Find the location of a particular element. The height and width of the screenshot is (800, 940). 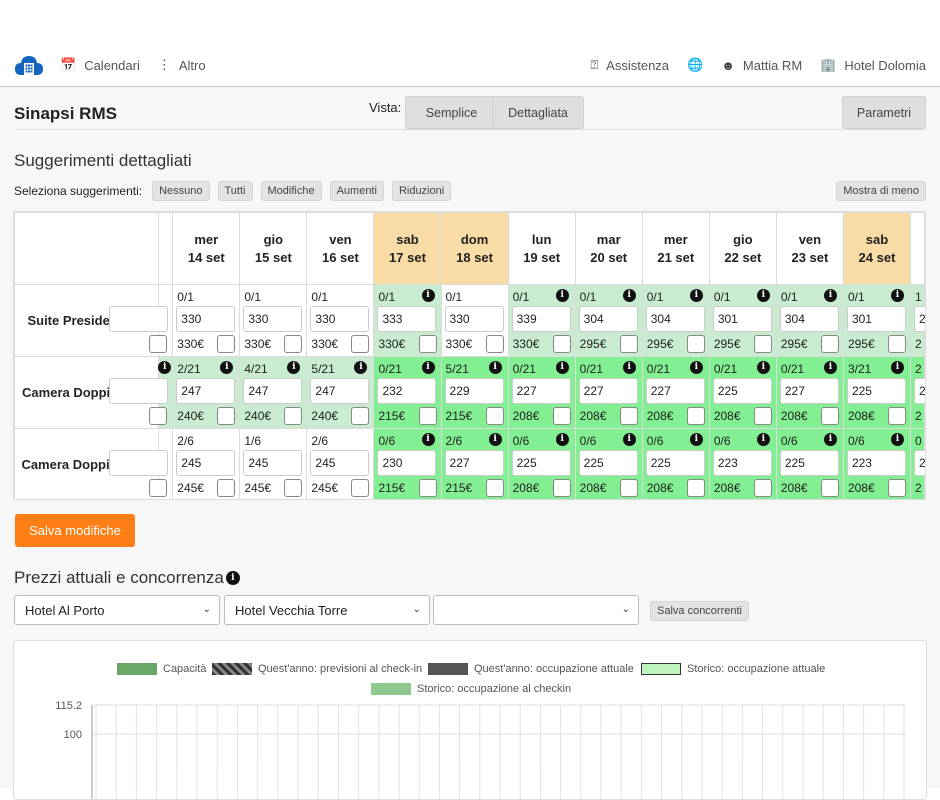

filter-tutti: Tutti is located at coordinates (235, 191).